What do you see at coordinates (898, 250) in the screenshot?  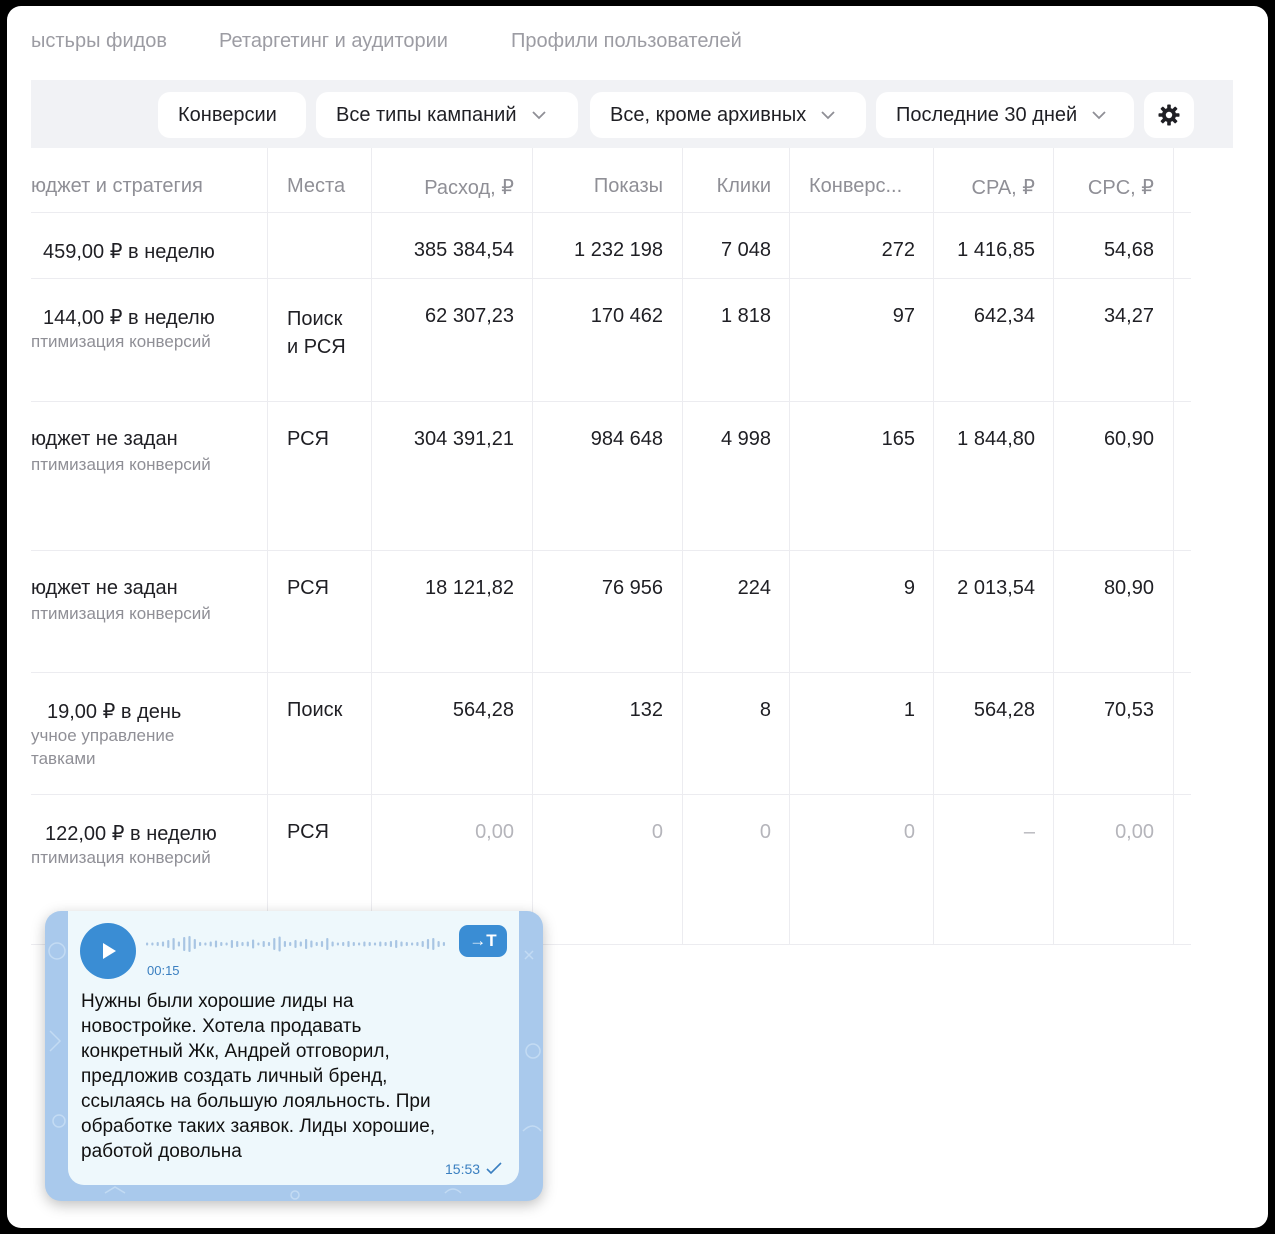 I see `conversions-value: 272` at bounding box center [898, 250].